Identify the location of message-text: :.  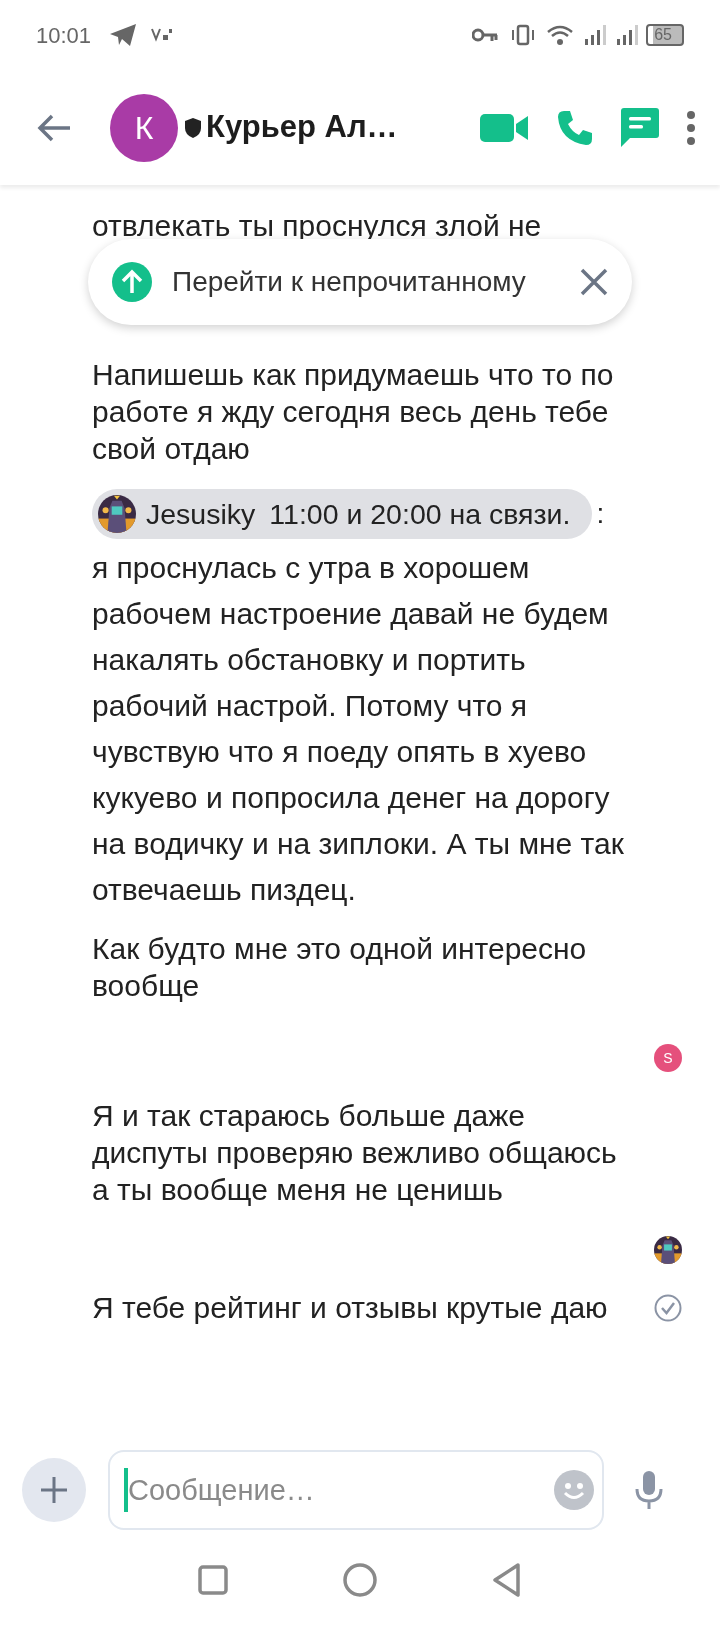
(600, 514).